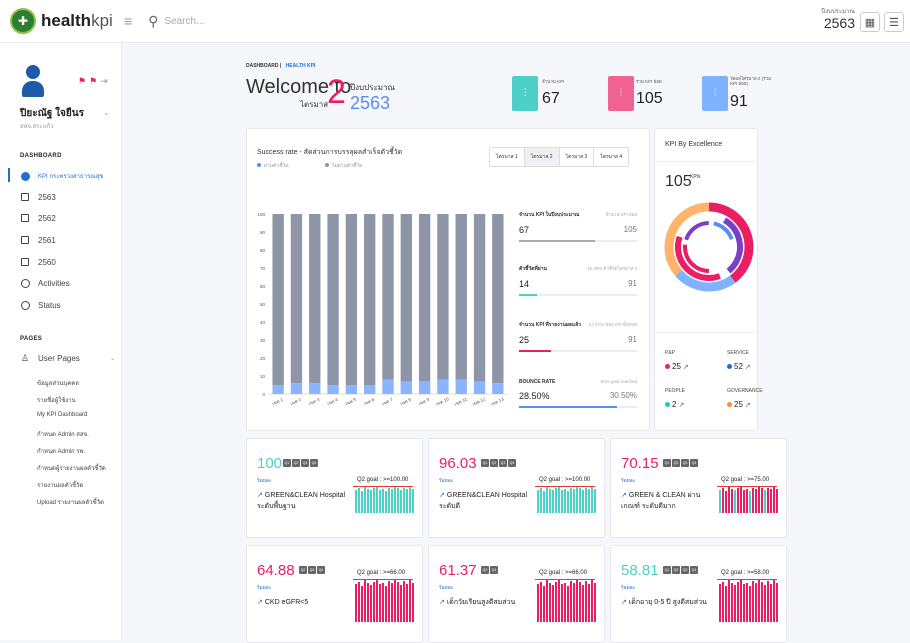 The image size is (910, 643). Describe the element at coordinates (61, 451) in the screenshot. I see `subnav-item: กำหนด Admin รพ.` at that location.